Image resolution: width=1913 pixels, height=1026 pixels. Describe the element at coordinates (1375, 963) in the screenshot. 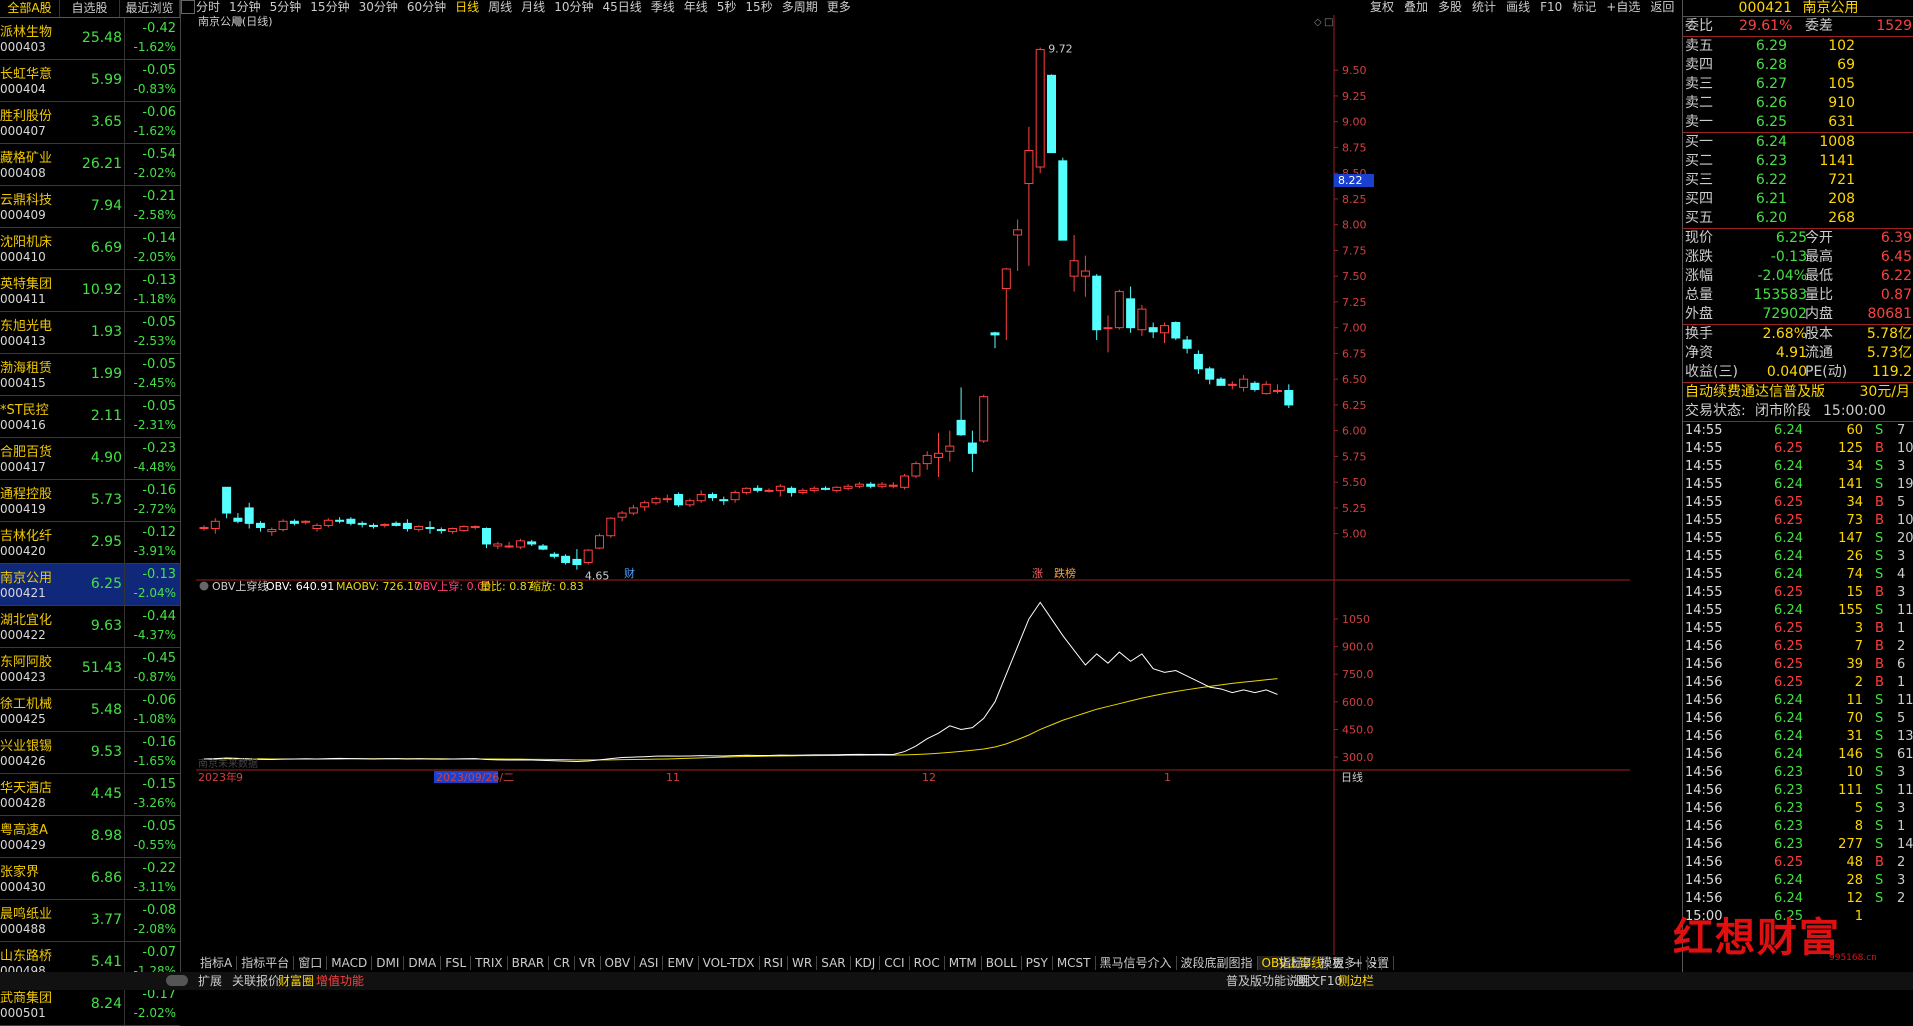

I see `indicator-right-3: -` at that location.